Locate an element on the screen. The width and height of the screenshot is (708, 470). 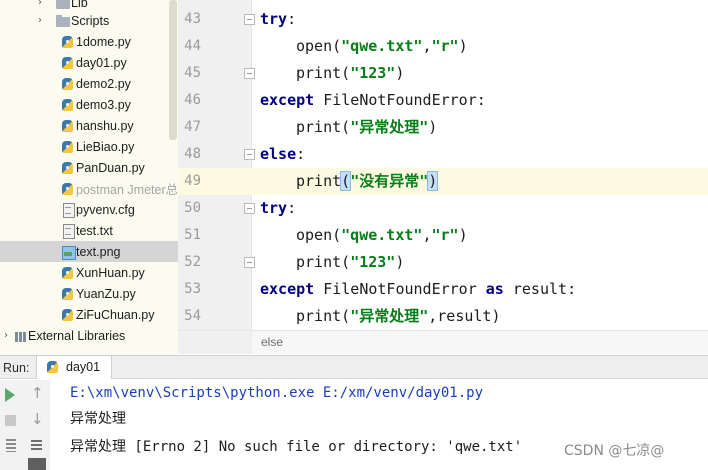
tree-item: PanDuan.py is located at coordinates (89, 167).